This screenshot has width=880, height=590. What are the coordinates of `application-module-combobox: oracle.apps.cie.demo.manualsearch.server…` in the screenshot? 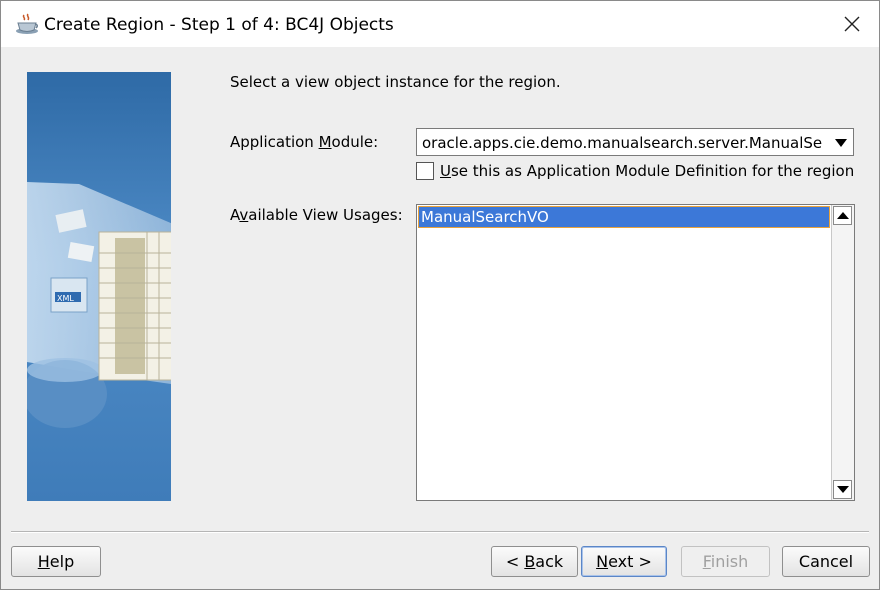 It's located at (635, 142).